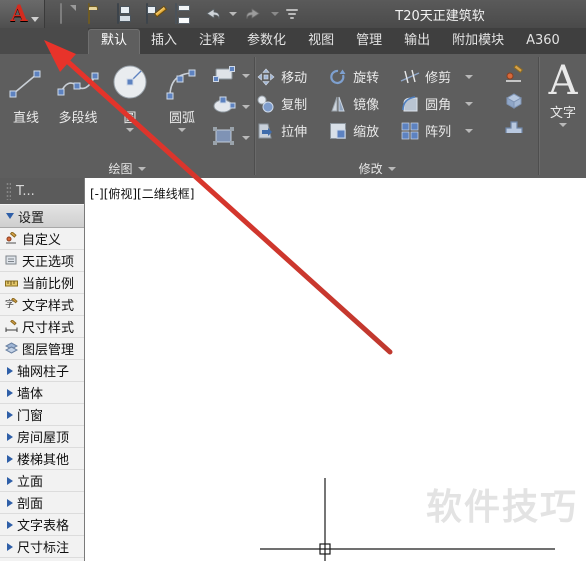 This screenshot has height=561, width=586. What do you see at coordinates (155, 13) in the screenshot?
I see `save-as-icon` at bounding box center [155, 13].